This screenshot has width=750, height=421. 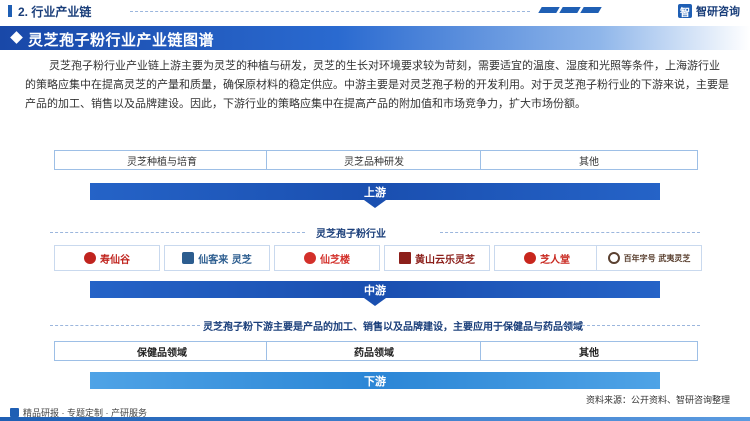 I want to click on top-header: 2. 行业产业链 智 智研咨询, so click(x=375, y=11).